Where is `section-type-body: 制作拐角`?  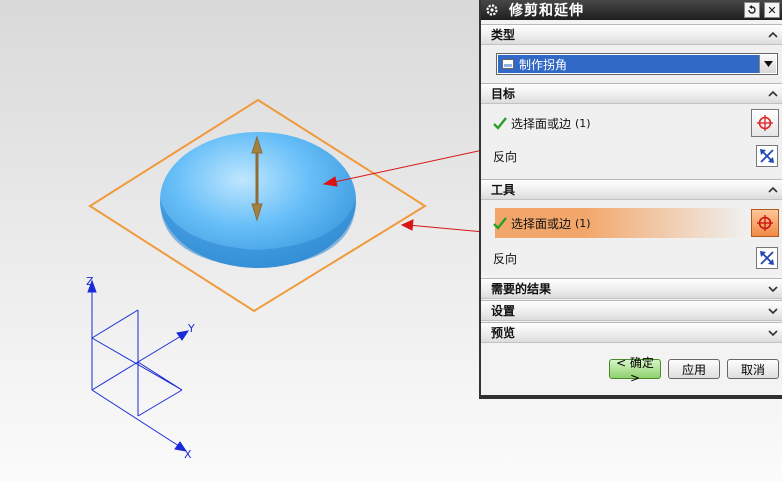
section-type-body: 制作拐角 is located at coordinates (631, 64).